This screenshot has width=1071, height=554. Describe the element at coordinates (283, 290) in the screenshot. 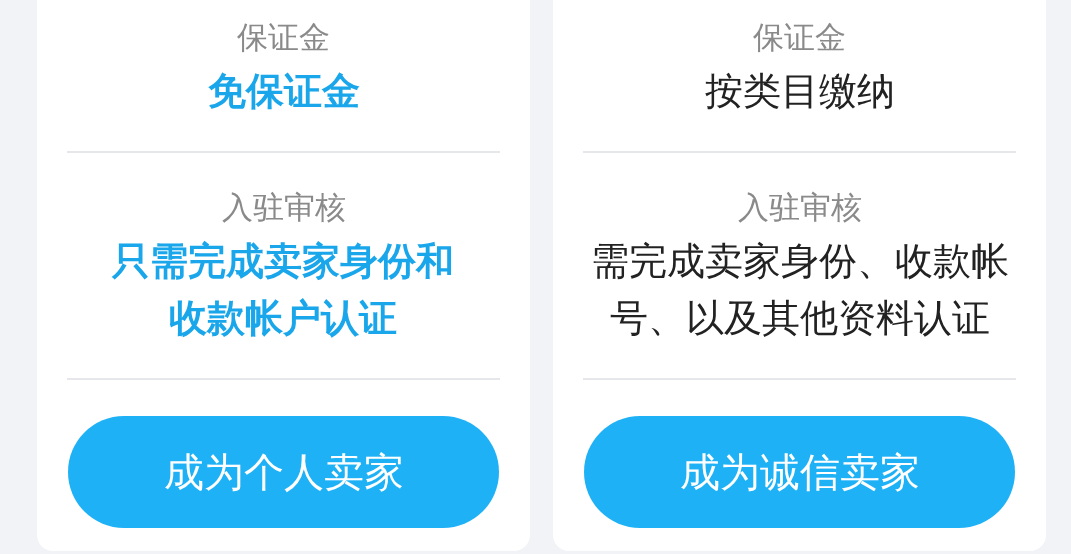

I see `field-value: 只需完成卖家身份和收款帐户认证` at that location.